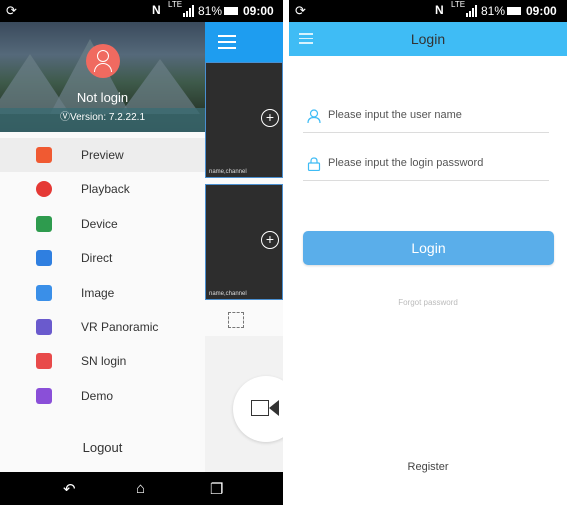 The image size is (567, 505). I want to click on avatar, so click(103, 61).